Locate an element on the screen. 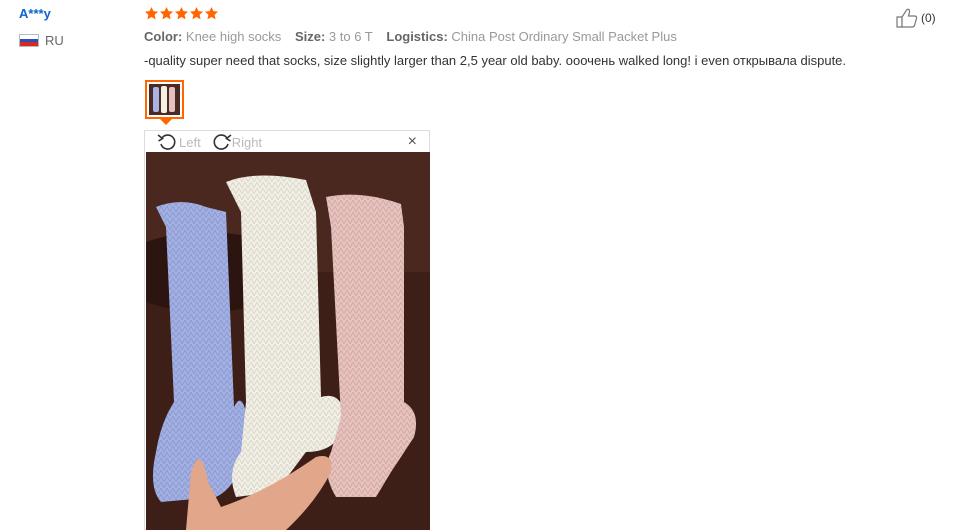 The image size is (954, 530). review-photo-thumbnail is located at coordinates (164, 99).